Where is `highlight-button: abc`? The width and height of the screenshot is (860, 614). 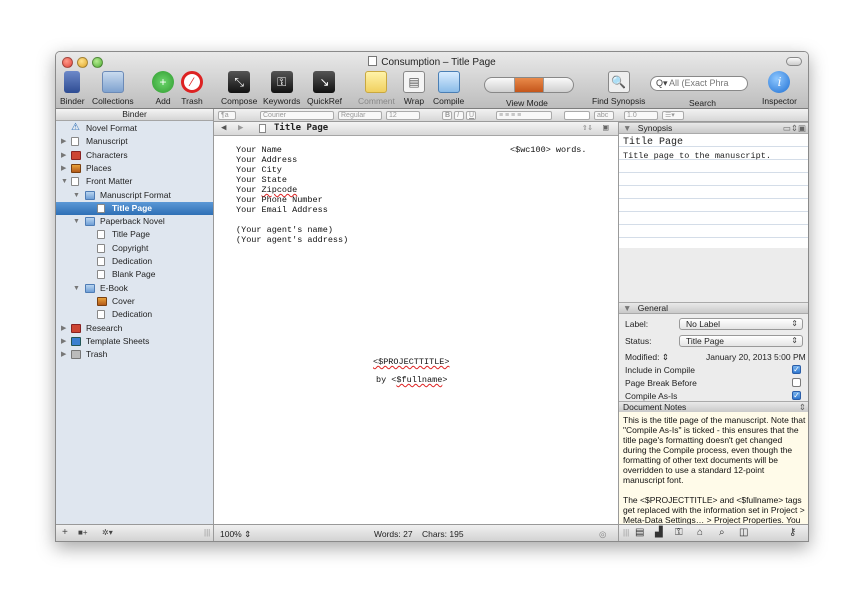 highlight-button: abc is located at coordinates (604, 115).